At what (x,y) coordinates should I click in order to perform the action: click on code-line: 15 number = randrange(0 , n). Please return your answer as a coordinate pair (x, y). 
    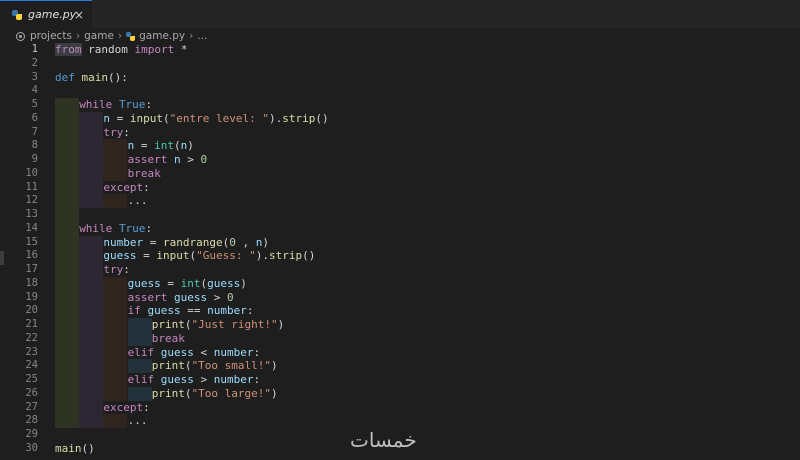
    Looking at the image, I should click on (400, 242).